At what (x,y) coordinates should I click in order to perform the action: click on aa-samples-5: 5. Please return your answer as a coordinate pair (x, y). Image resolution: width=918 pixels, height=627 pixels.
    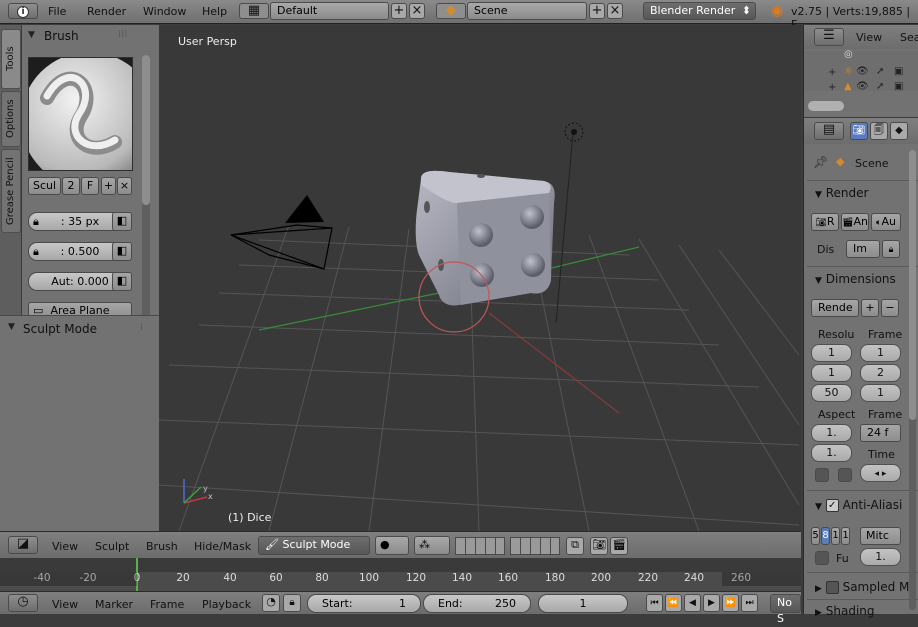
    Looking at the image, I should click on (815, 536).